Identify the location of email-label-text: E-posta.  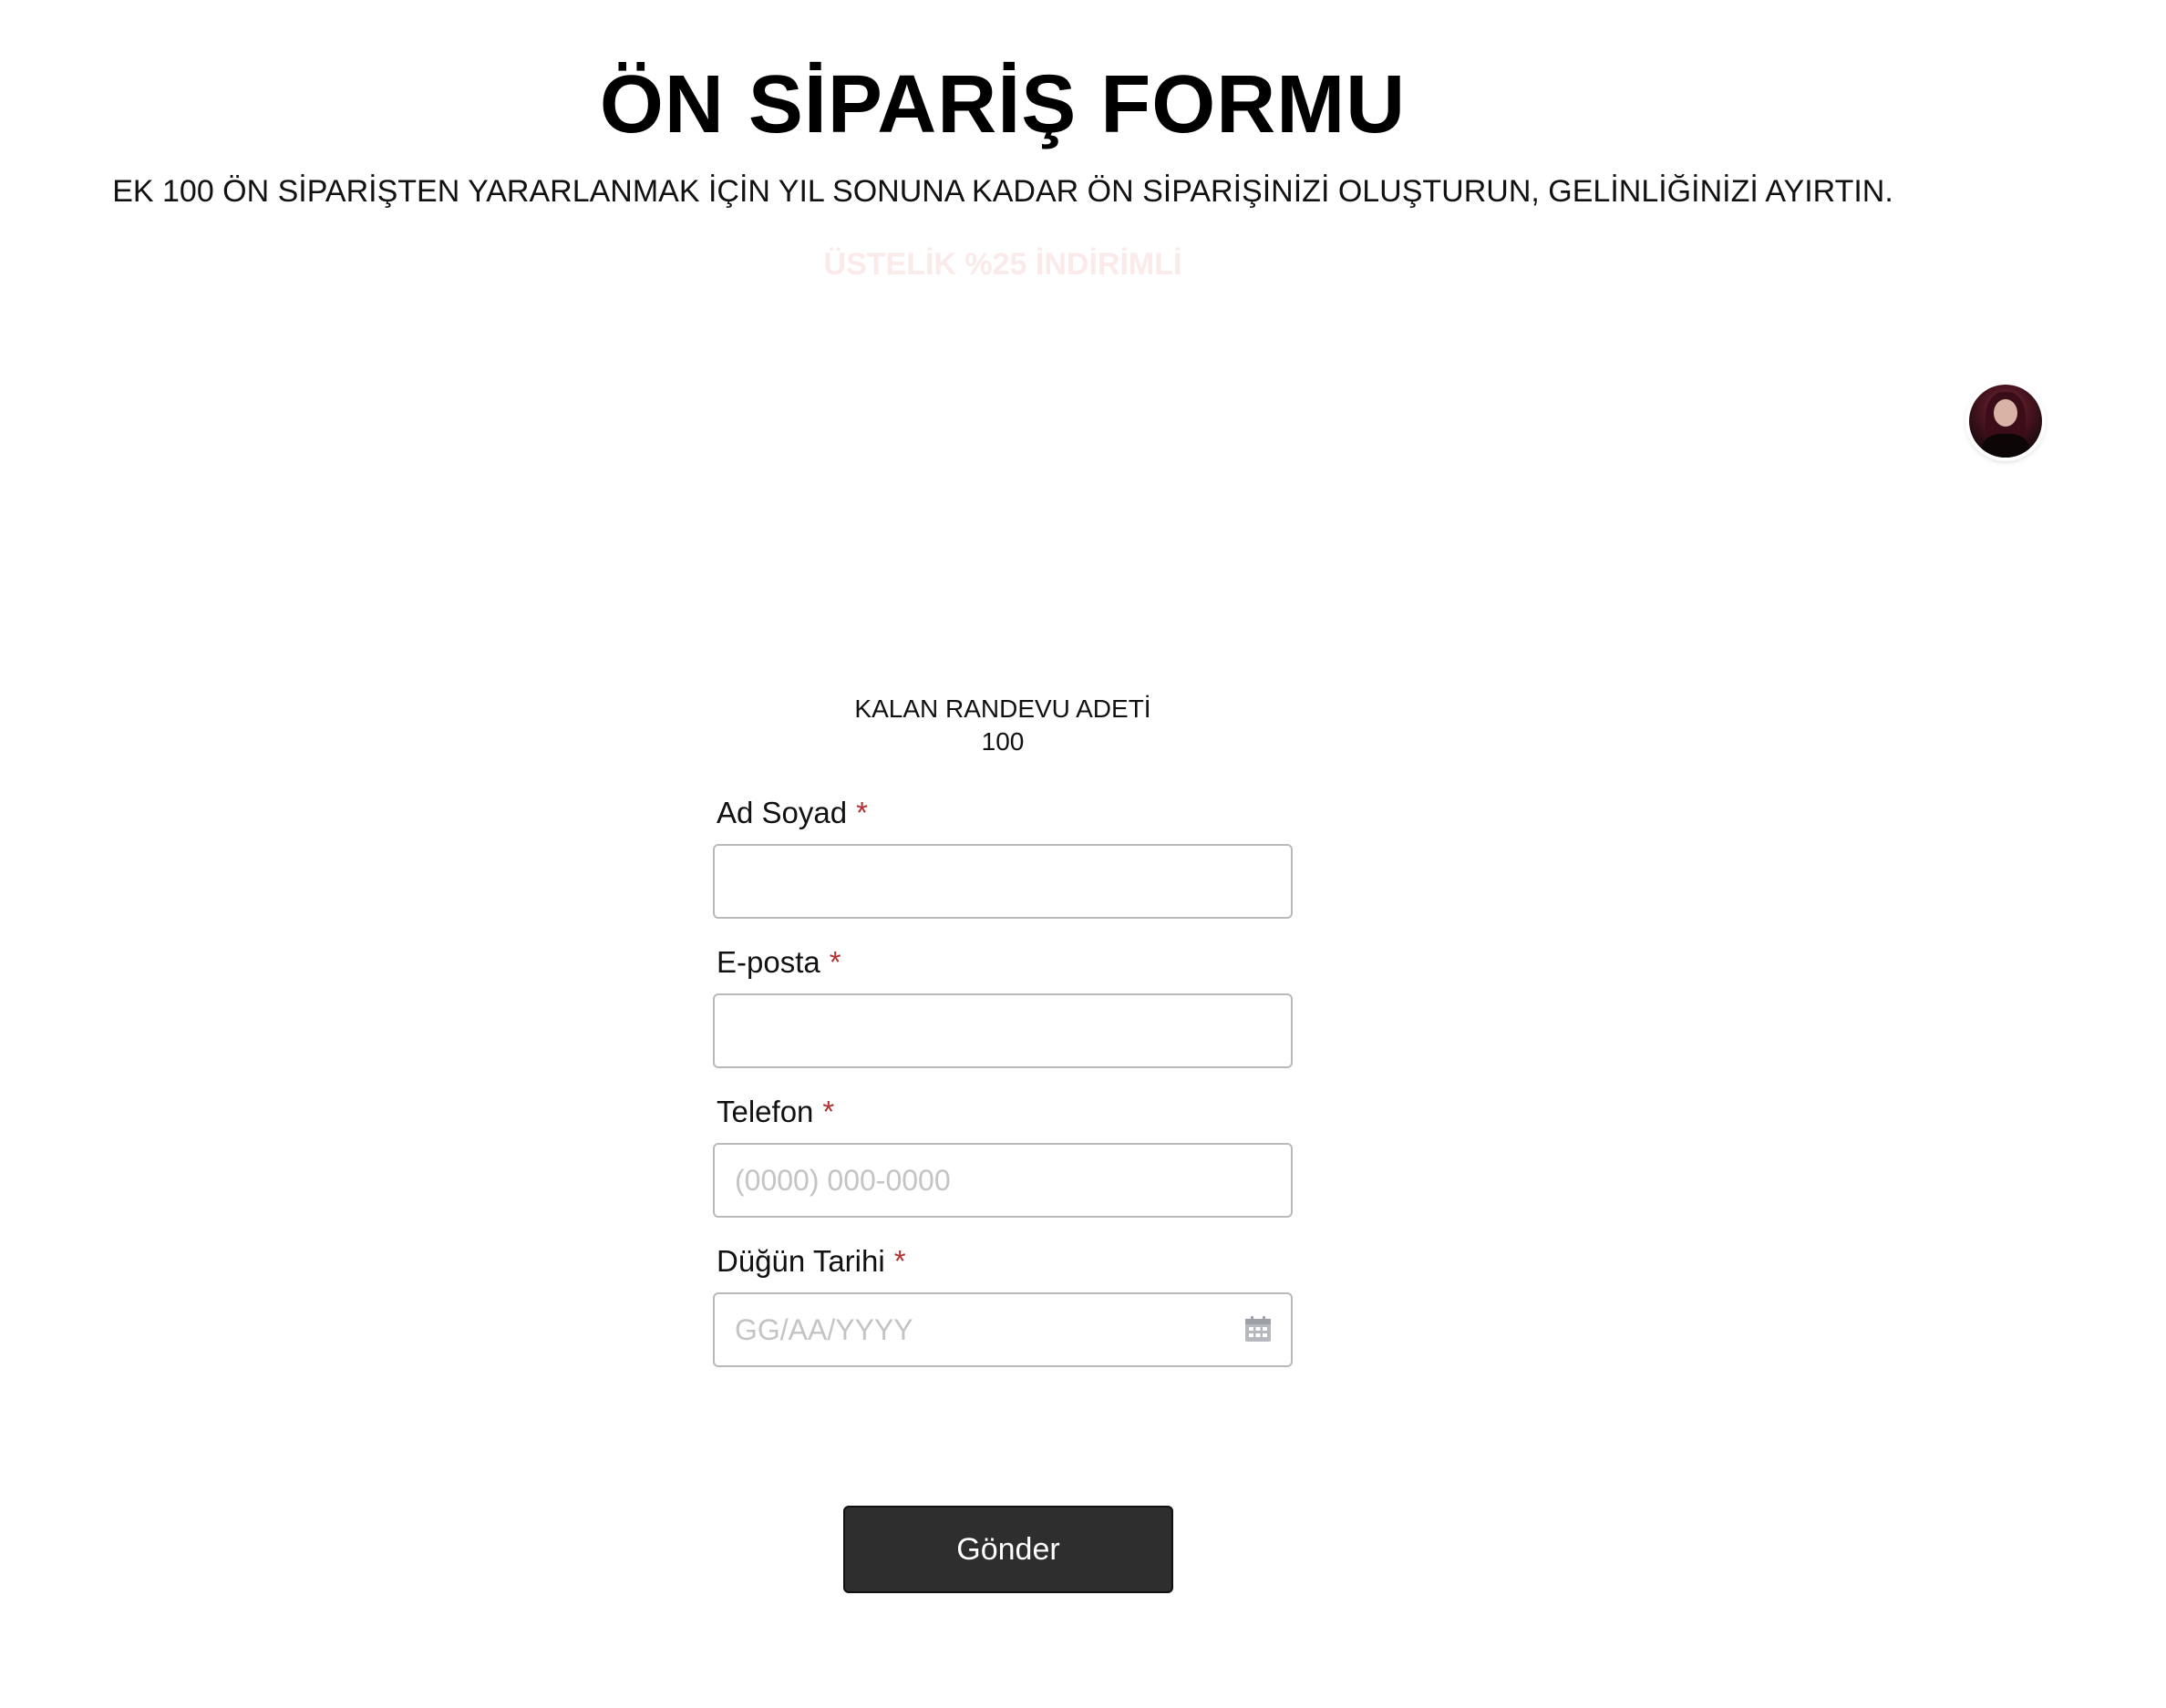
(768, 962).